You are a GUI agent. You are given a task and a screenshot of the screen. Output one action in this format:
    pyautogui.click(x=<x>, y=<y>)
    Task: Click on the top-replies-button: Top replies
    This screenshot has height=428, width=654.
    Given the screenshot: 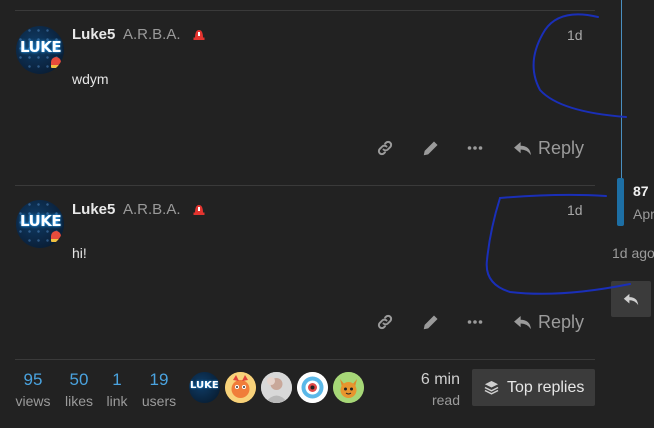 What is the action you would take?
    pyautogui.click(x=533, y=387)
    